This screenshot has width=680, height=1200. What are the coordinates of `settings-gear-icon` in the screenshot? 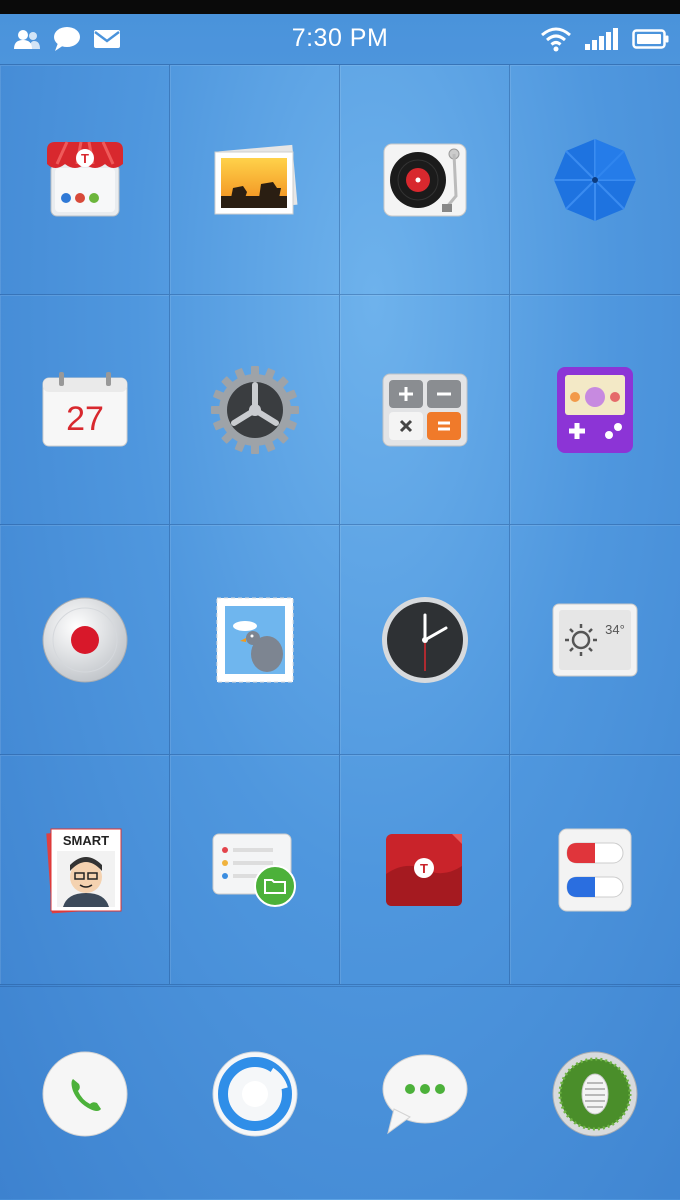 It's located at (255, 410).